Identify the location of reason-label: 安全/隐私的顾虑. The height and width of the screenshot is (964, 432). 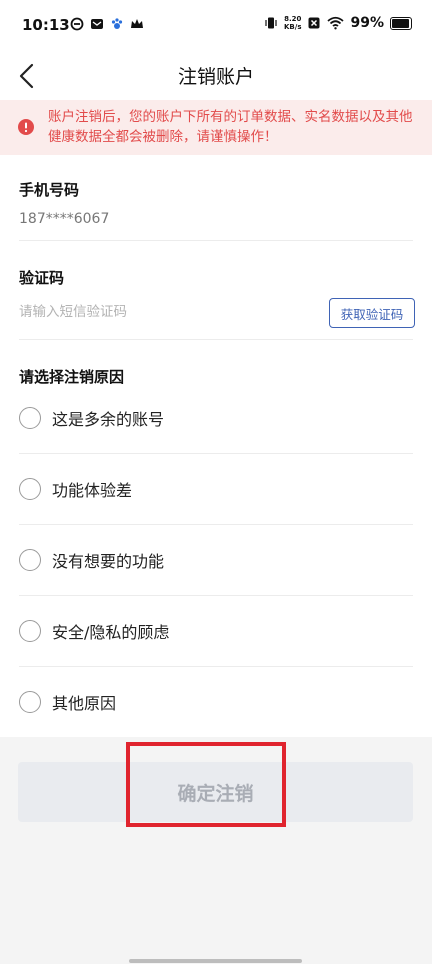
(111, 632).